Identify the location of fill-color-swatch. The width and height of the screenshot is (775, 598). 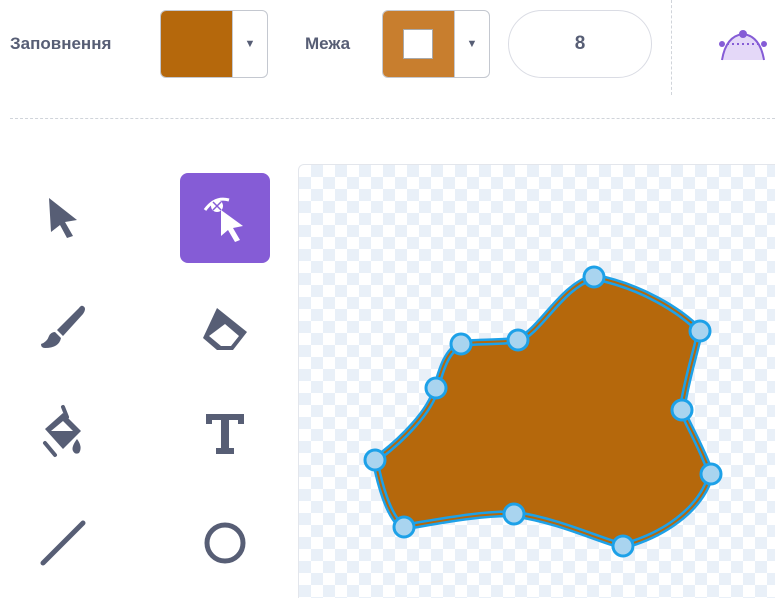
(197, 44).